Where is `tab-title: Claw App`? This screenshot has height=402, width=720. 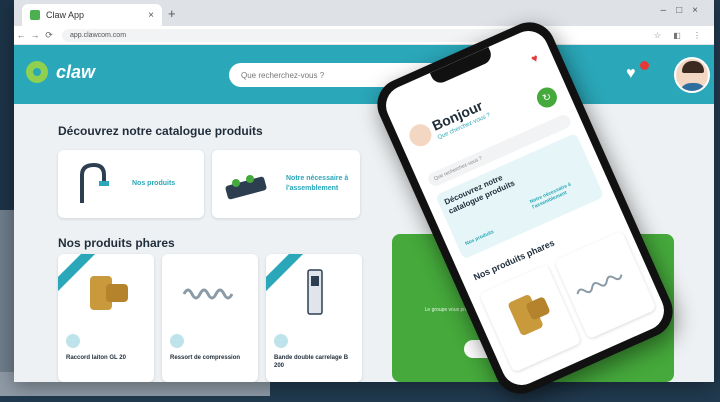 tab-title: Claw App is located at coordinates (65, 15).